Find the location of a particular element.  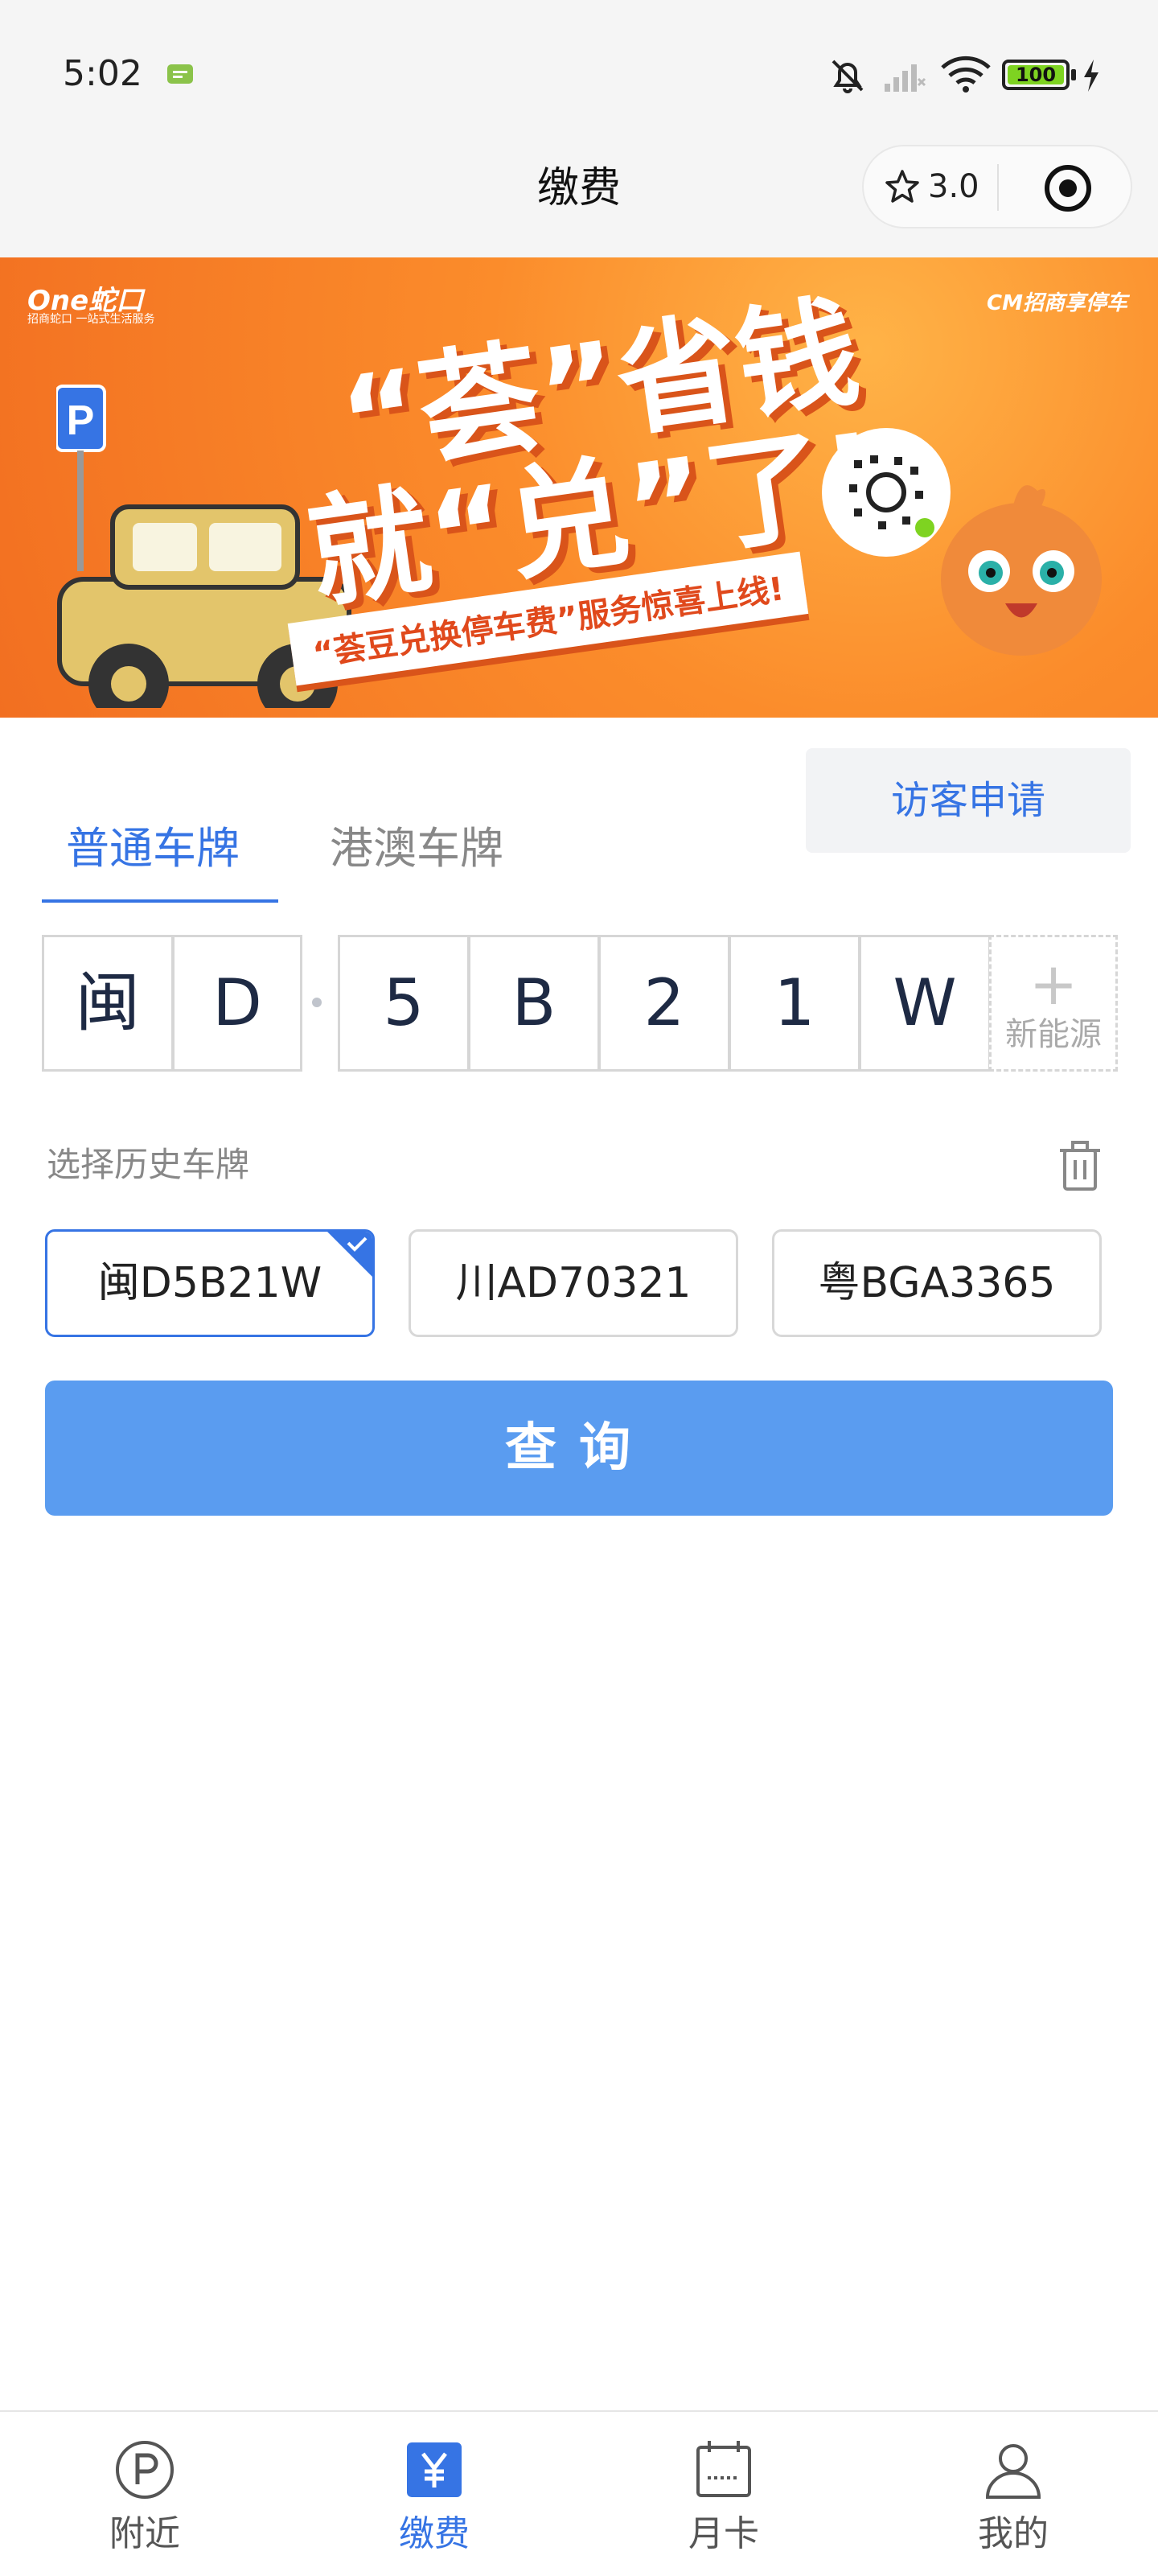

plus-icon: + is located at coordinates (1053, 984).